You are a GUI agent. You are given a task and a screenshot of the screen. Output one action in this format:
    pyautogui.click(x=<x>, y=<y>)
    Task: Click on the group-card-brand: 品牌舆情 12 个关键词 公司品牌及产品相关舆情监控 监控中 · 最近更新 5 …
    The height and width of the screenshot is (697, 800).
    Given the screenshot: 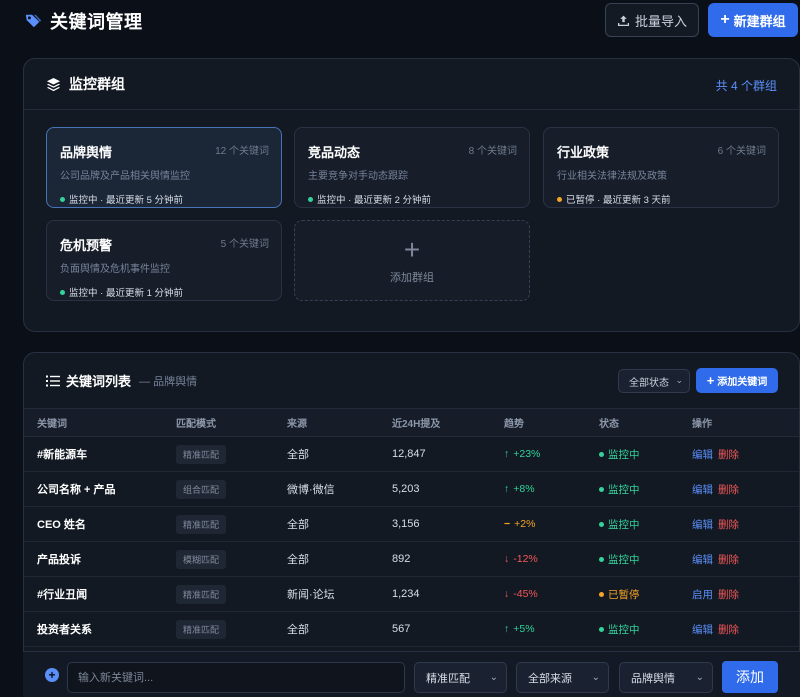 What is the action you would take?
    pyautogui.click(x=164, y=167)
    